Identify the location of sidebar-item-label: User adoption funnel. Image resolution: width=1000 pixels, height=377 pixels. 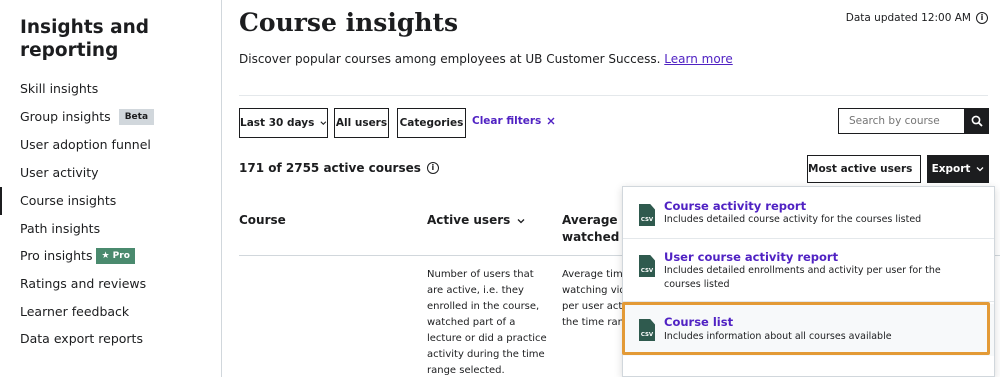
(85, 144).